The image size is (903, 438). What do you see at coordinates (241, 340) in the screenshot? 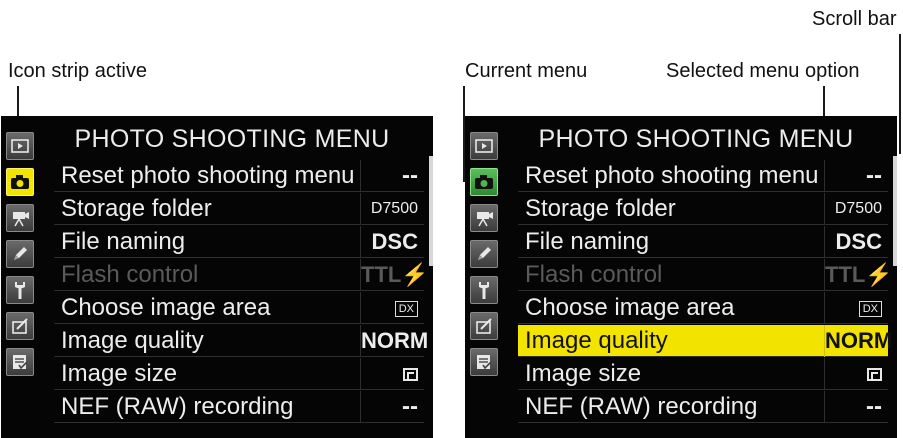
I see `menu-item-image-quality: Image quality NORM` at bounding box center [241, 340].